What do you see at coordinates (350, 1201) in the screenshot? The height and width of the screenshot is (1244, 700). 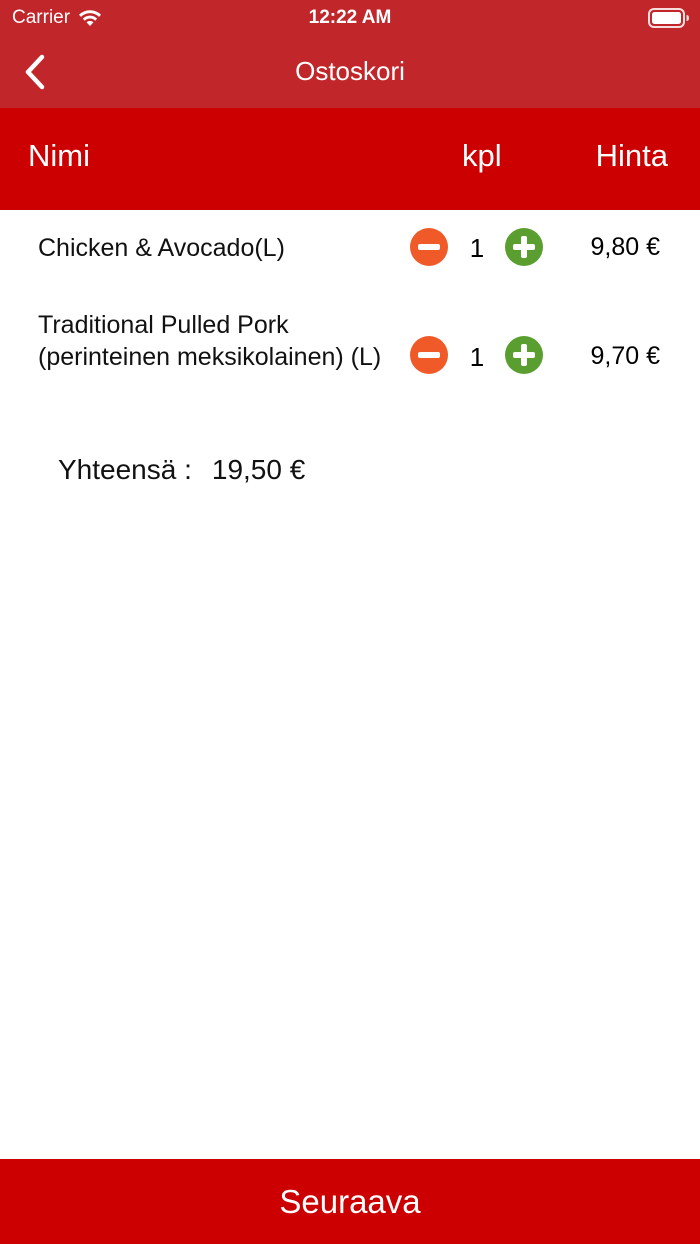 I see `next-button: Seuraava` at bounding box center [350, 1201].